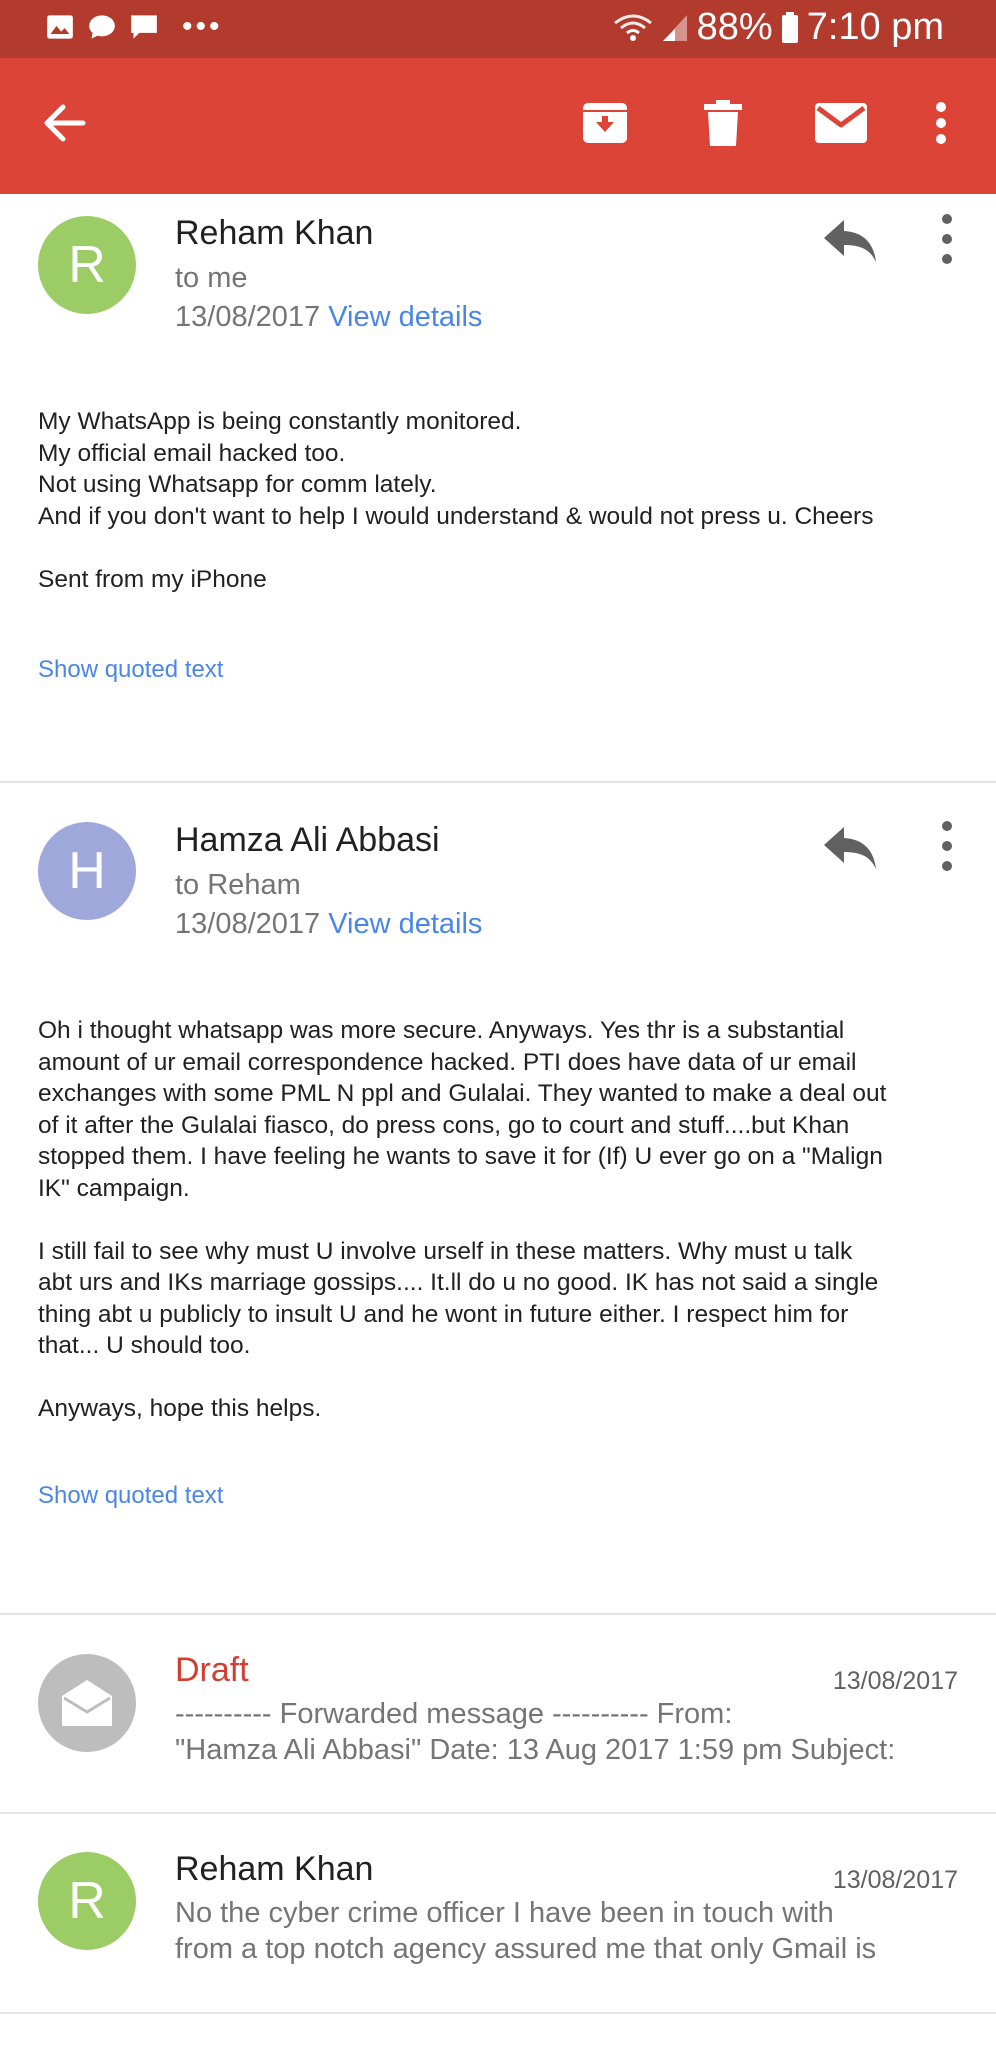  I want to click on delete-button, so click(723, 123).